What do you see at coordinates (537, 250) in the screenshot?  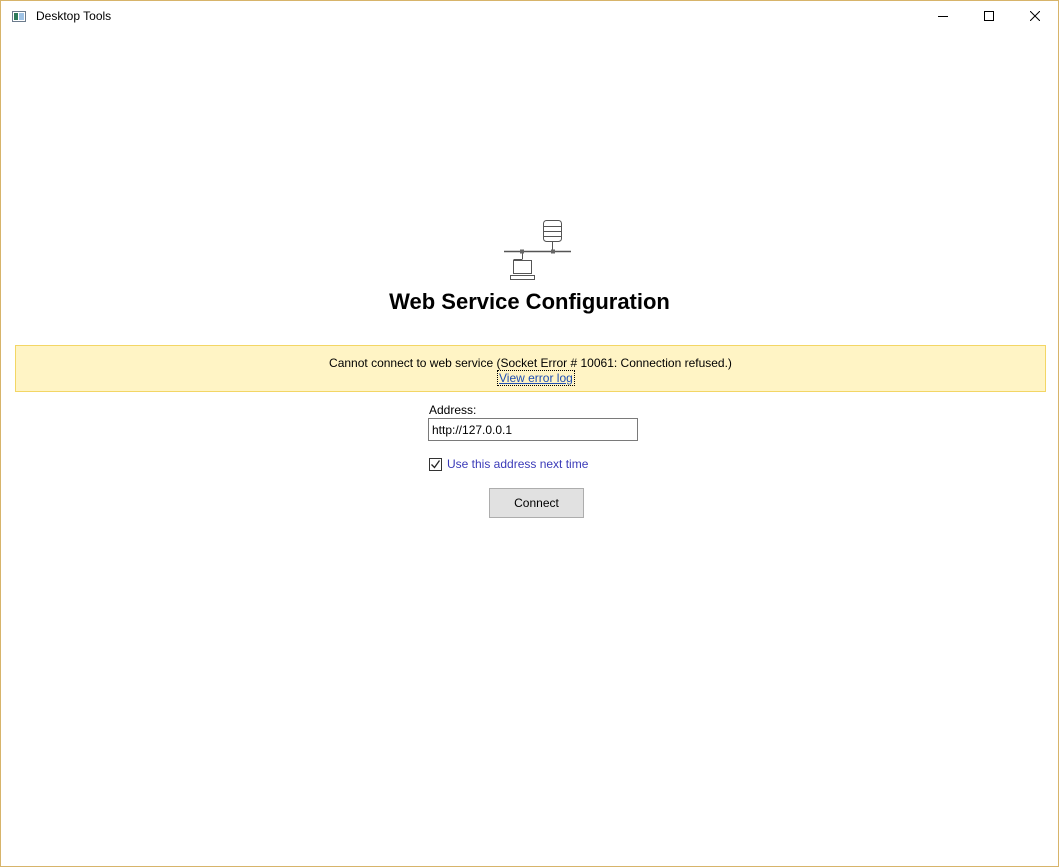 I see `network-server-icon` at bounding box center [537, 250].